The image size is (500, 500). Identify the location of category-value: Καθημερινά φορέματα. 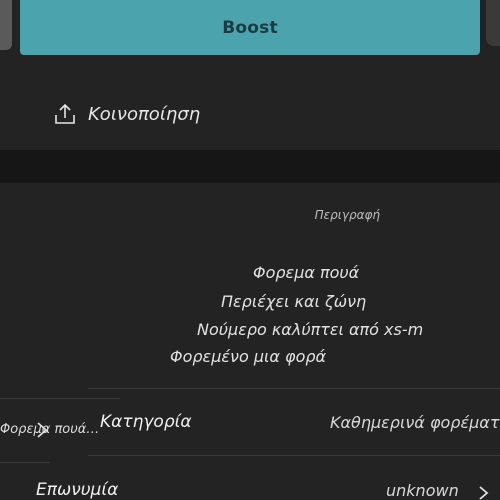
(415, 422).